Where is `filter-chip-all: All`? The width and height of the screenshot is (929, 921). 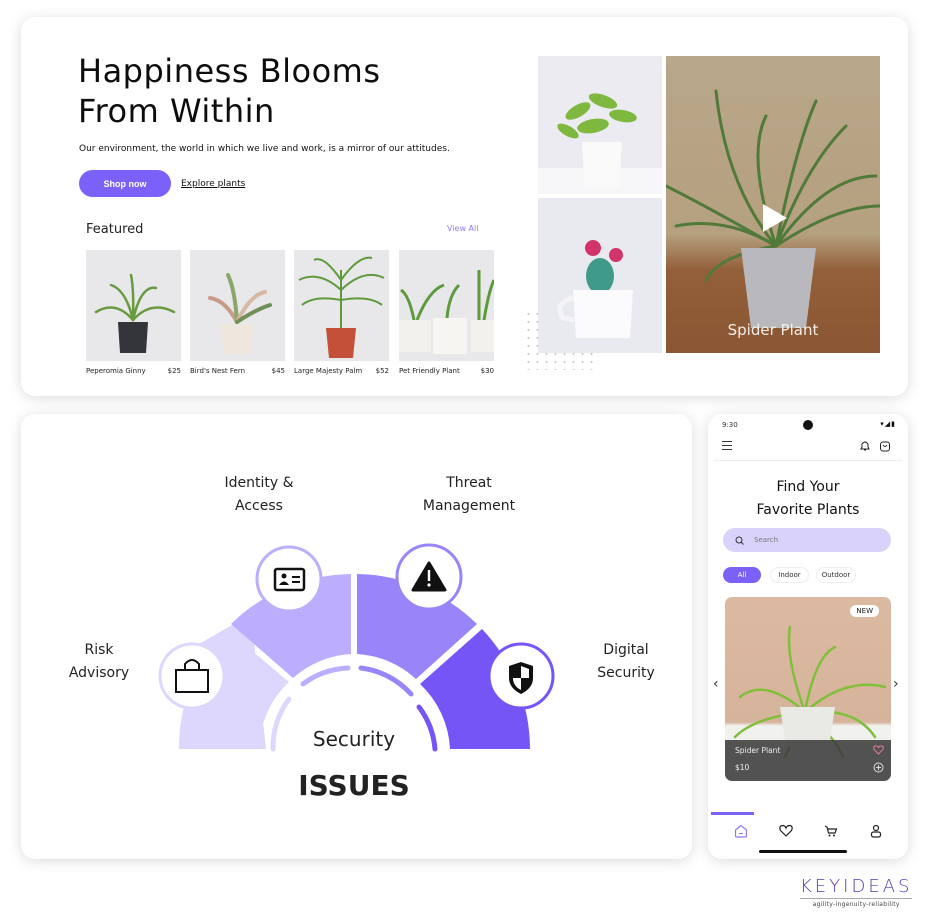
filter-chip-all: All is located at coordinates (742, 575).